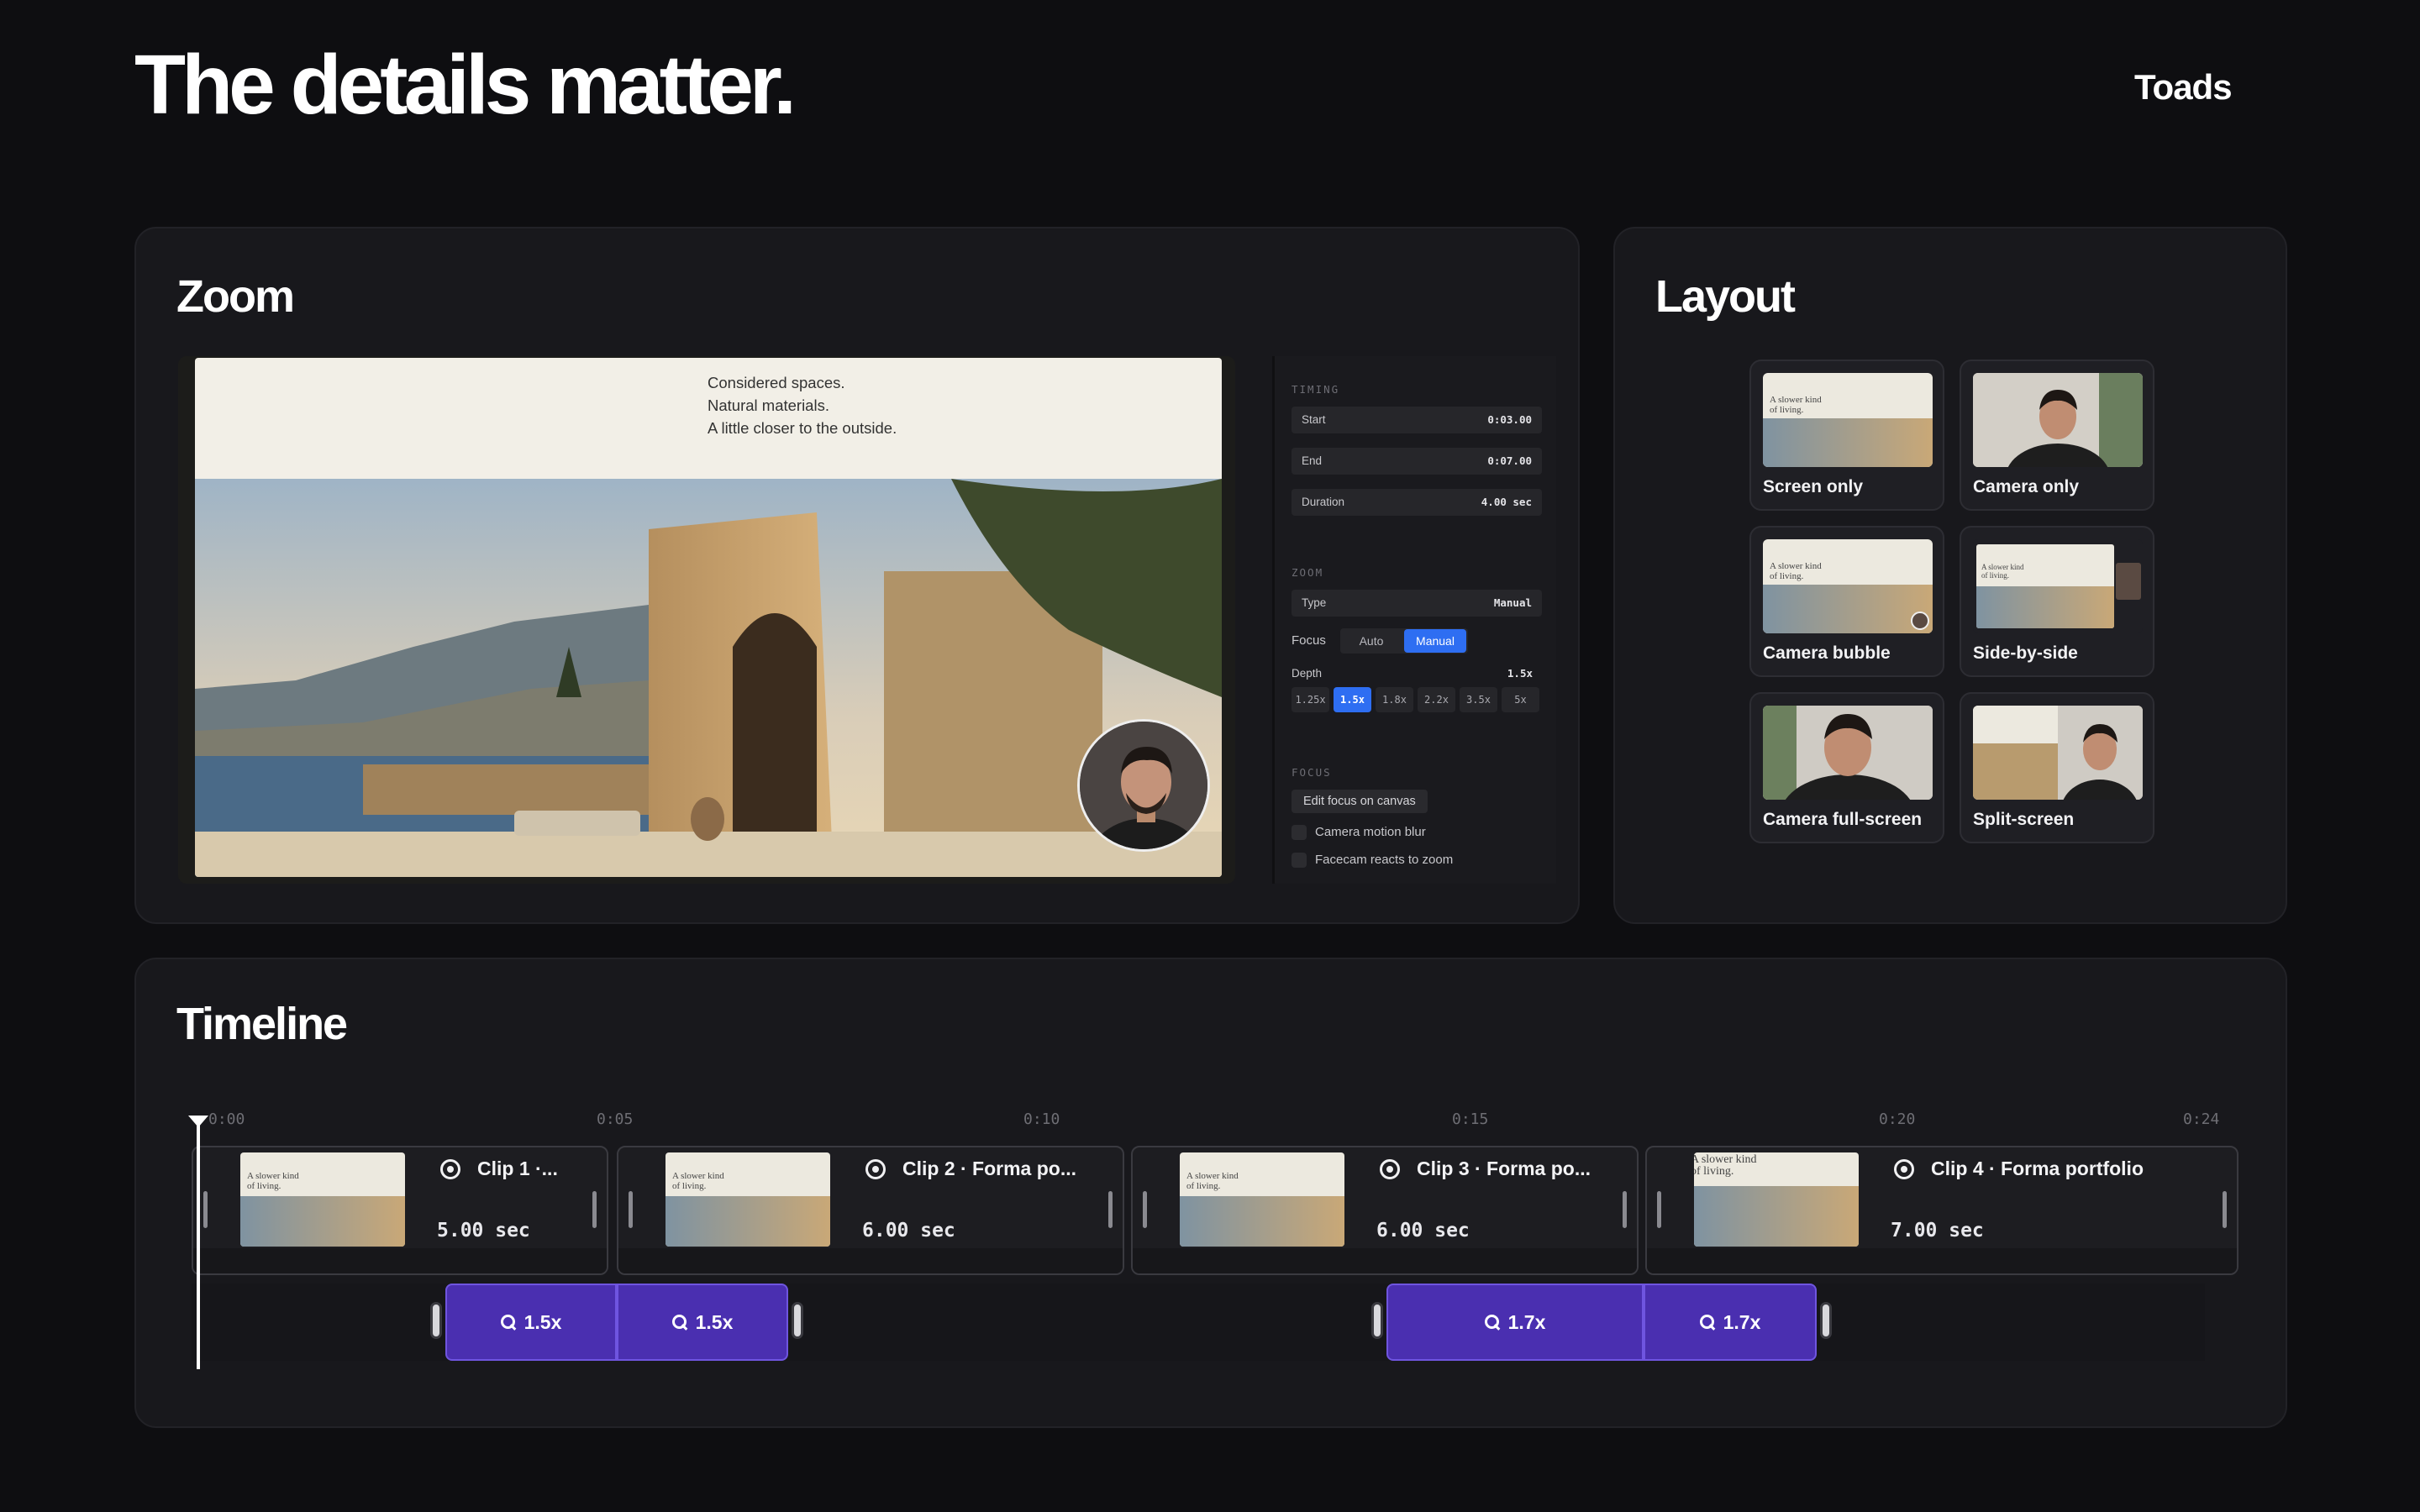  Describe the element at coordinates (1520, 699) in the screenshot. I see `depth-option-5: 5x` at that location.